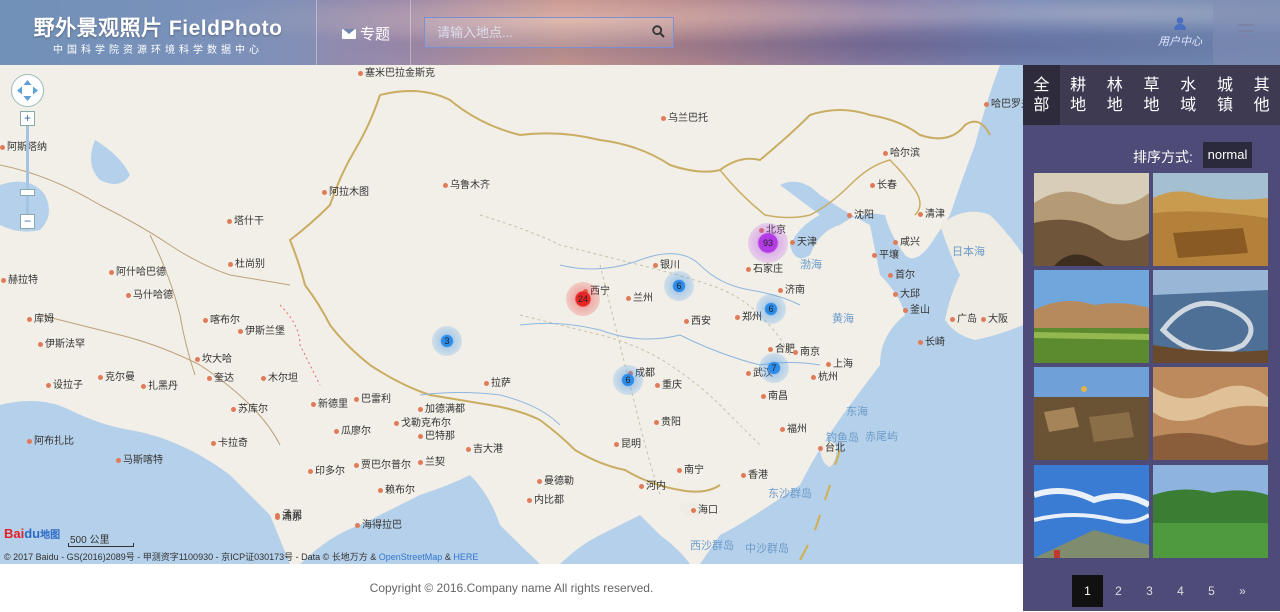  What do you see at coordinates (447, 341) in the screenshot?
I see `photo-cluster-marker: 3` at bounding box center [447, 341].